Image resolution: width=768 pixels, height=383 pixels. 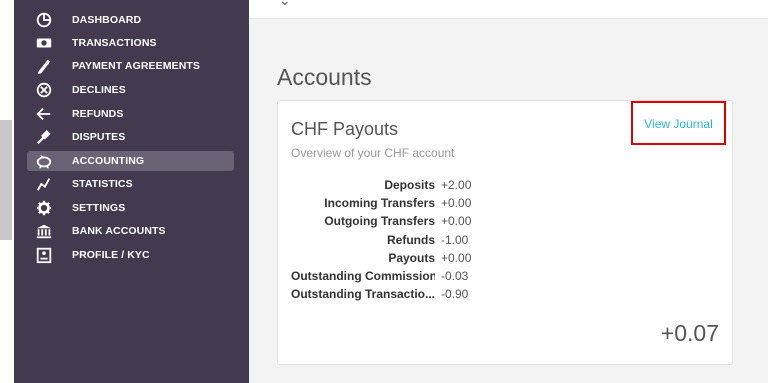 I want to click on table-row: Outstanding Commission -0.03, so click(x=381, y=276).